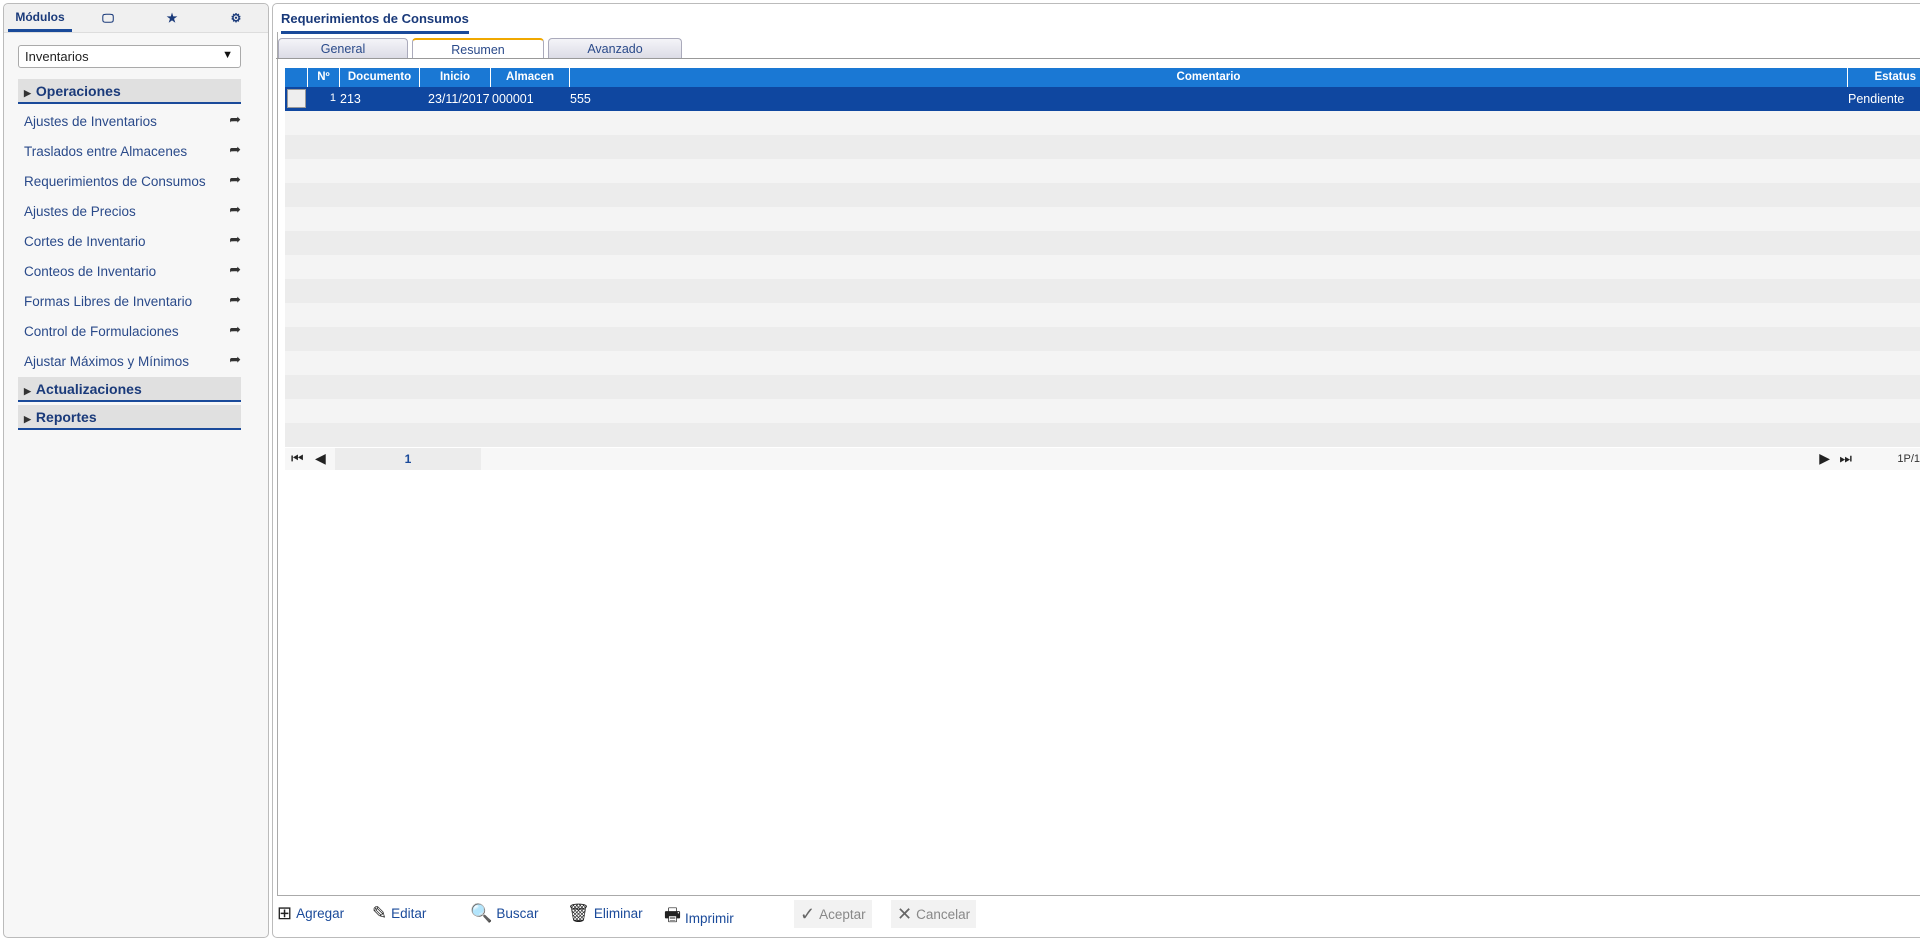  What do you see at coordinates (296, 77) in the screenshot?
I see `col-select` at bounding box center [296, 77].